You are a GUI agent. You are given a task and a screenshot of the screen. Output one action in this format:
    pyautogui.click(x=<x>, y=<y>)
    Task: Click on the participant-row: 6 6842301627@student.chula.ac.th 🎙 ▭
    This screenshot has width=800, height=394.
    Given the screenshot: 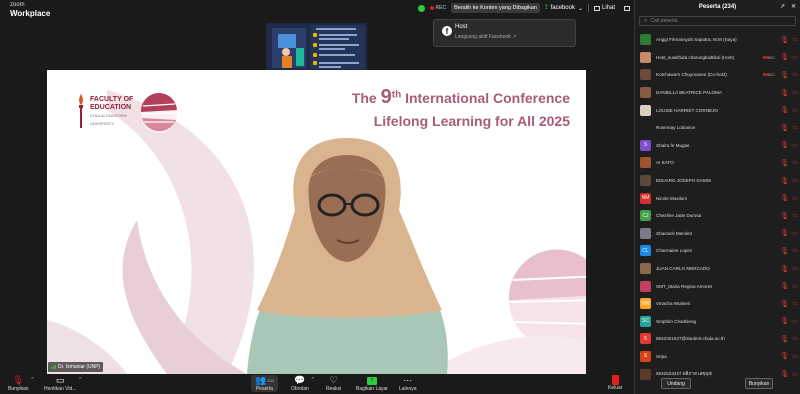 What is the action you would take?
    pyautogui.click(x=717, y=339)
    